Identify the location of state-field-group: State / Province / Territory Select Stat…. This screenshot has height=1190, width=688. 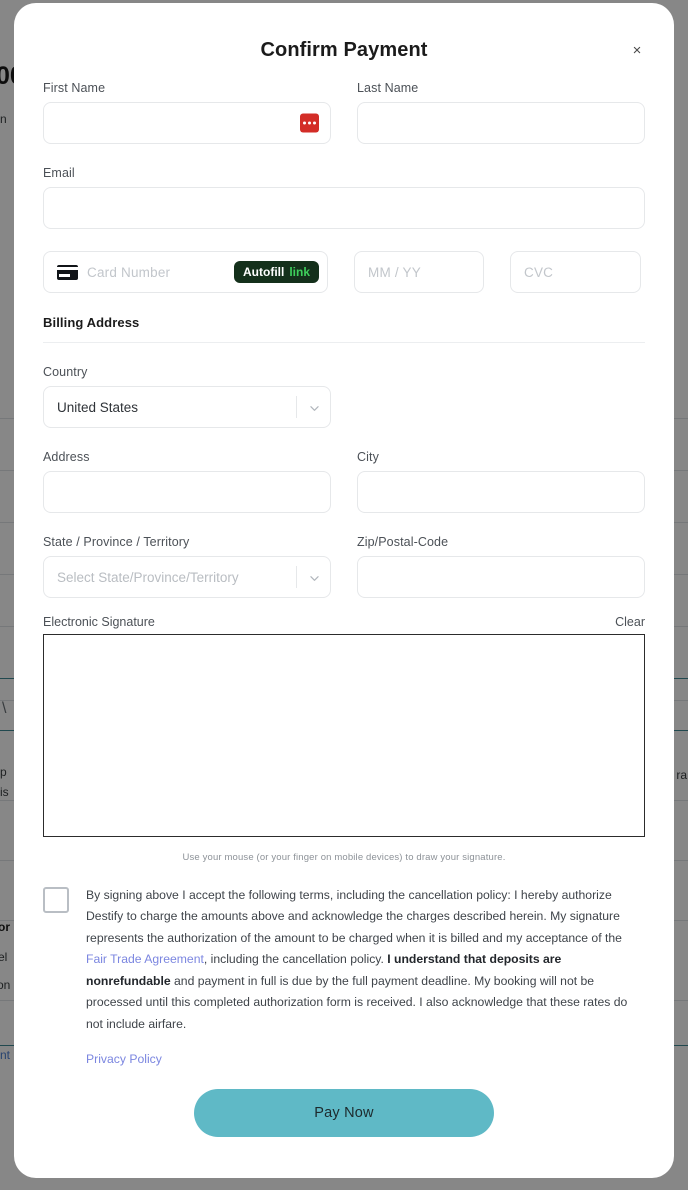
(187, 566).